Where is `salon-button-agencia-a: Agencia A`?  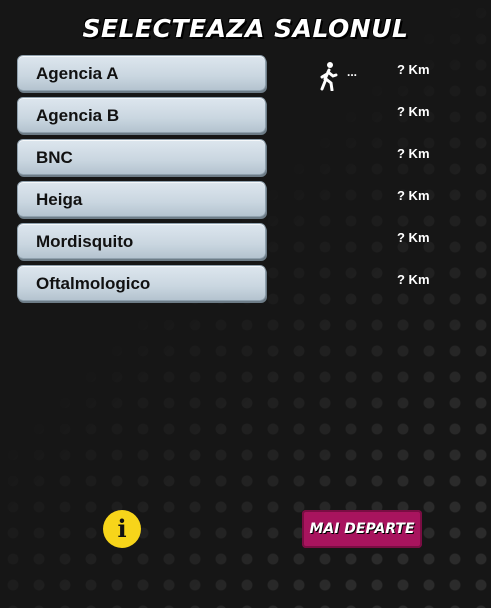 salon-button-agencia-a: Agencia A is located at coordinates (141, 73).